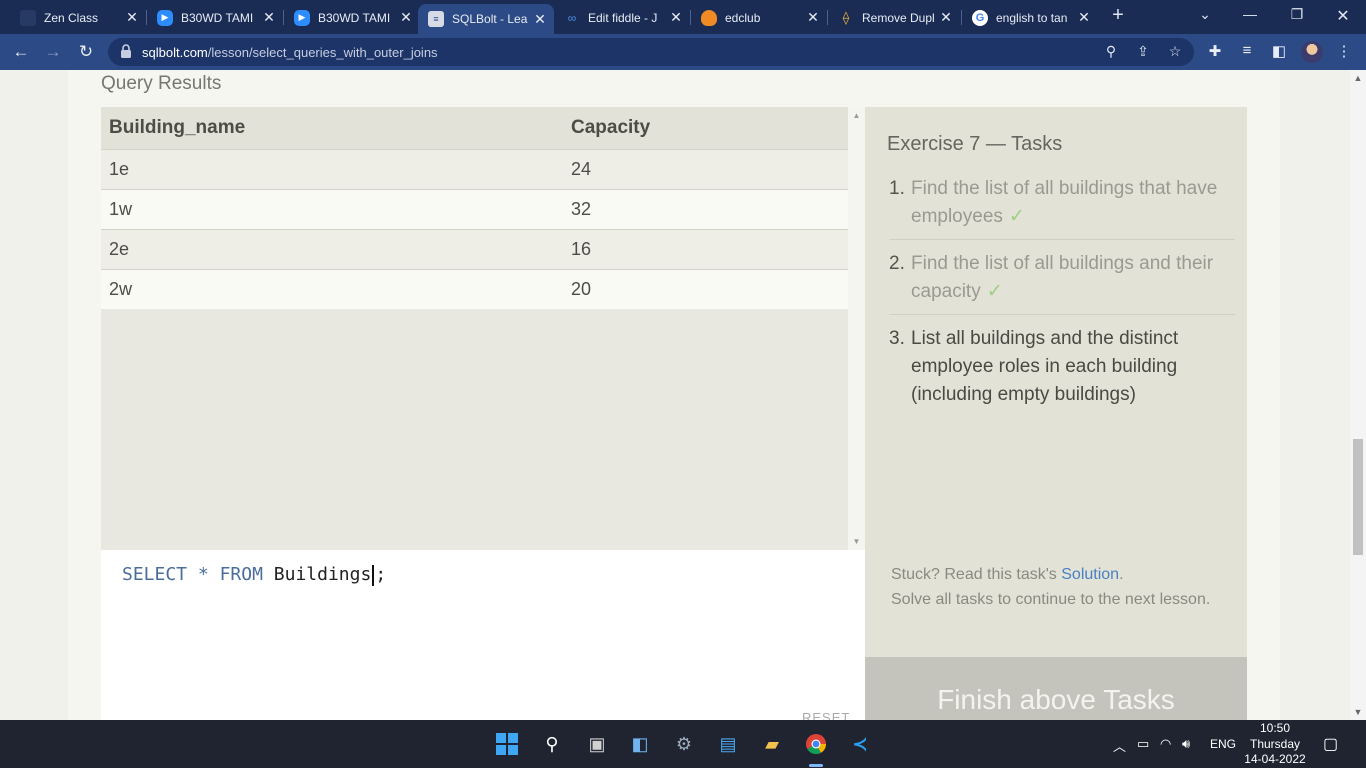 This screenshot has height=768, width=1366. Describe the element at coordinates (597, 744) in the screenshot. I see `task-view-icon: ▣` at that location.